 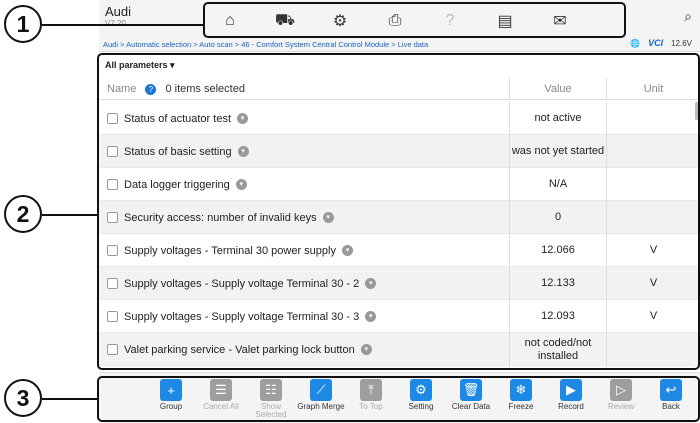 What do you see at coordinates (23, 24) in the screenshot?
I see `callout-marker-1: 1` at bounding box center [23, 24].